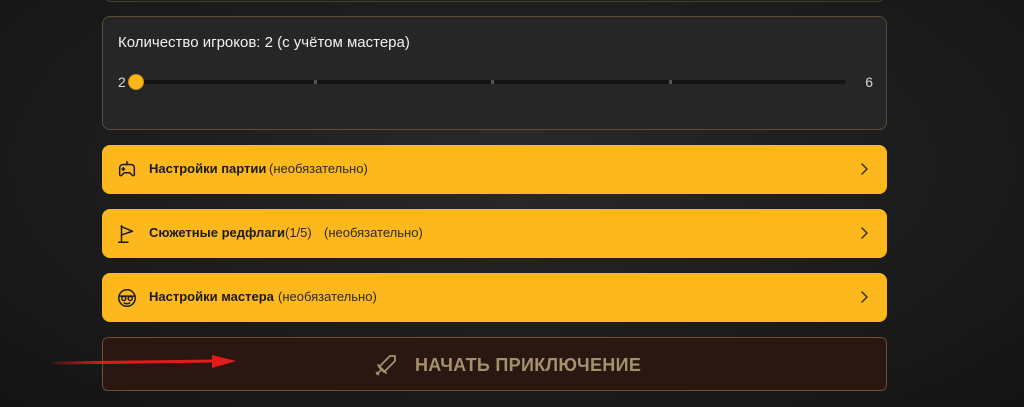  Describe the element at coordinates (122, 82) in the screenshot. I see `slider-min-label: 2` at that location.